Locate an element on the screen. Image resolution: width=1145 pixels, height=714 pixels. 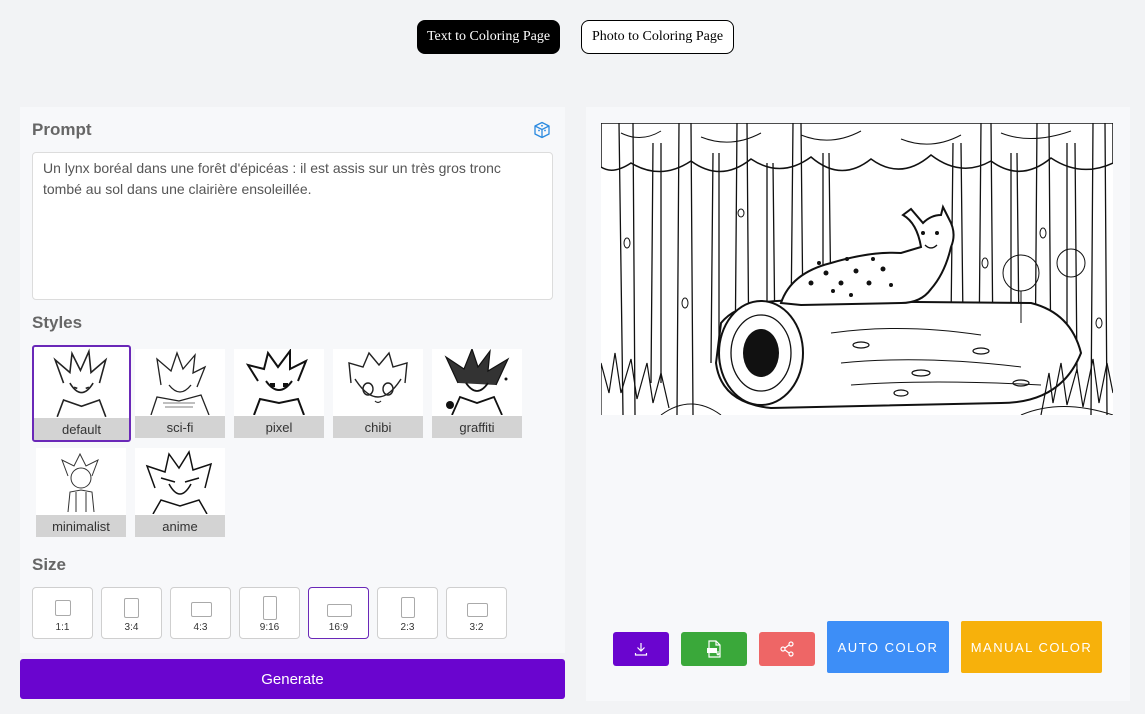
pixel-style-thumbnail is located at coordinates (276, 382).